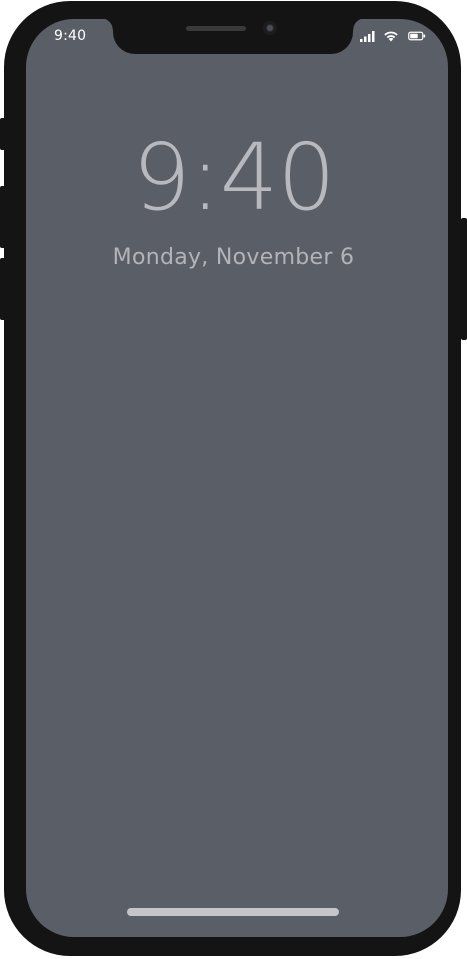  What do you see at coordinates (464, 279) in the screenshot?
I see `power-button` at bounding box center [464, 279].